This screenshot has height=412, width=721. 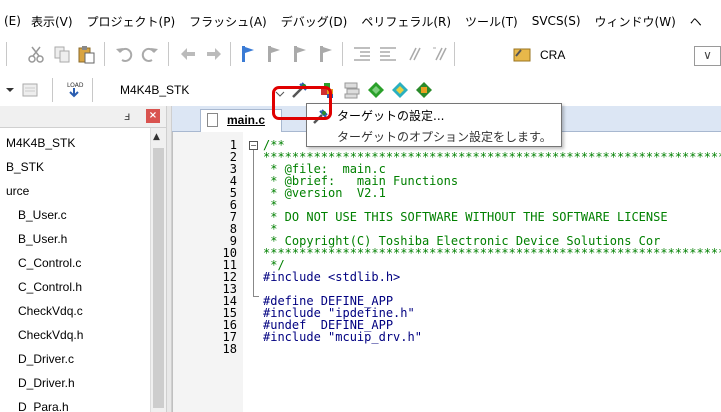 I want to click on nav-forward-icon, so click(x=214, y=54).